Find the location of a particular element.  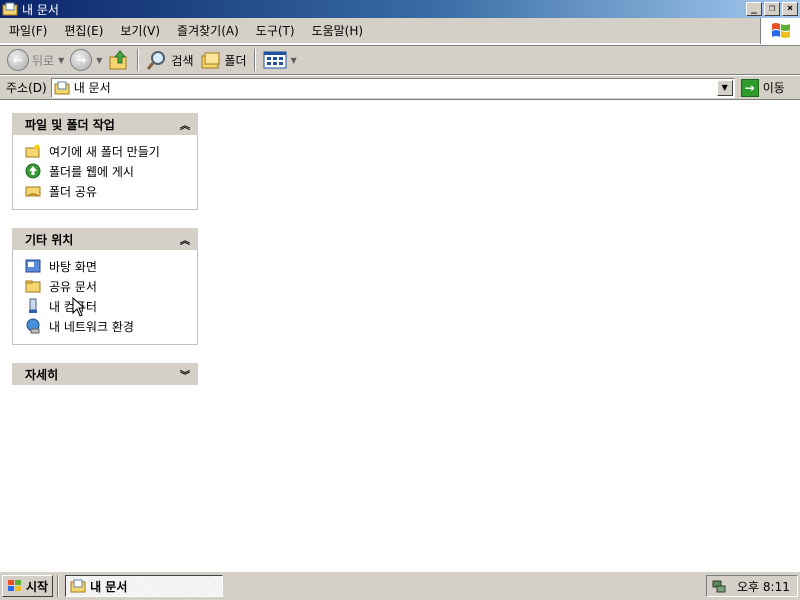

file-tasks-body: 여기에 새 폴더 만들기 폴더를 웹에 게시 폴더 공유 is located at coordinates (105, 172).